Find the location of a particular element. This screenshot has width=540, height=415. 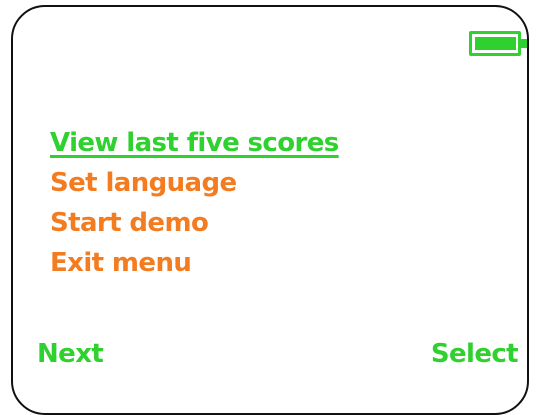

battery-body is located at coordinates (495, 43).